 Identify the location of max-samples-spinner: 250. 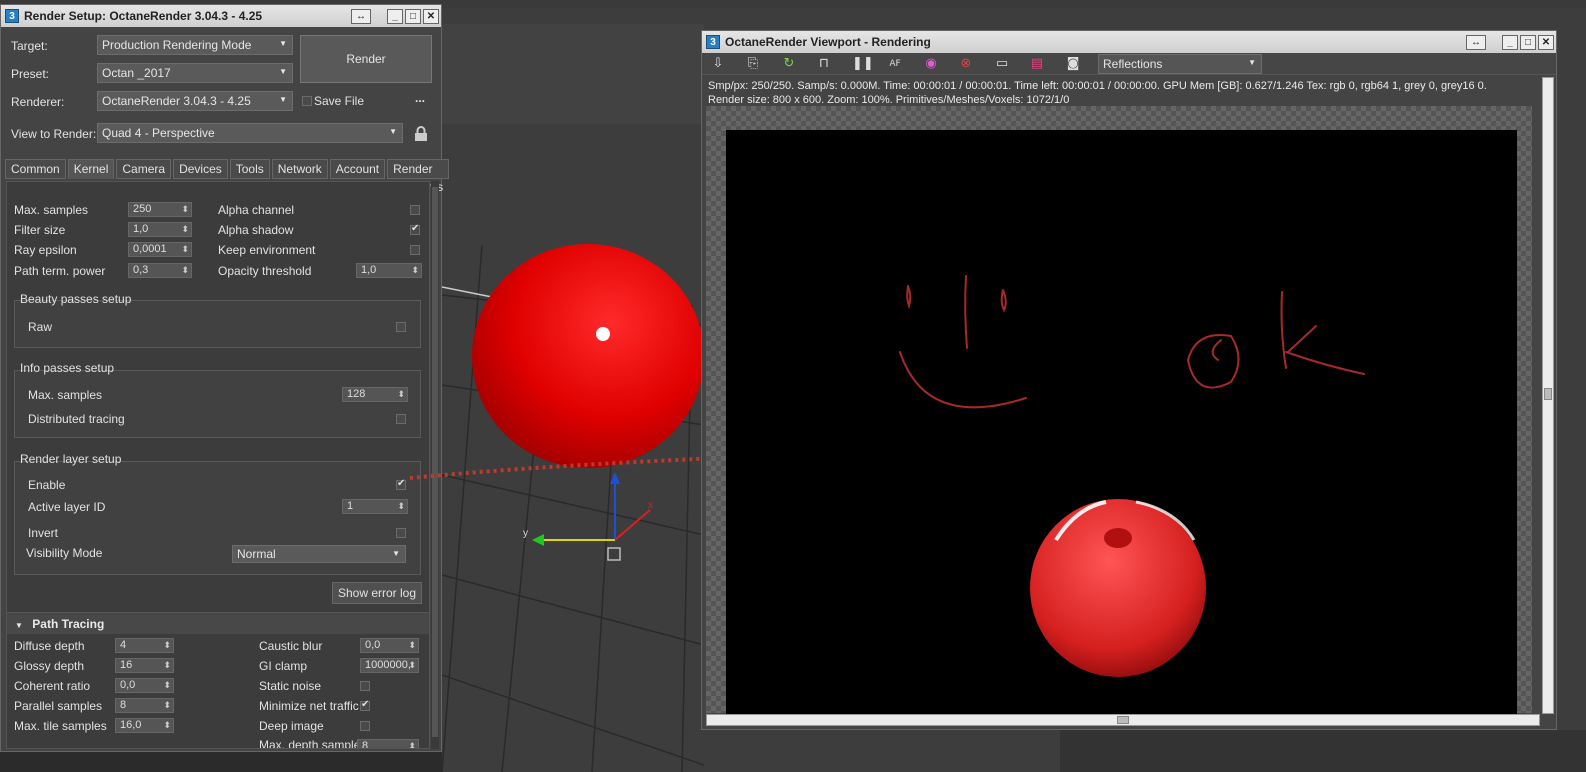
(160, 209).